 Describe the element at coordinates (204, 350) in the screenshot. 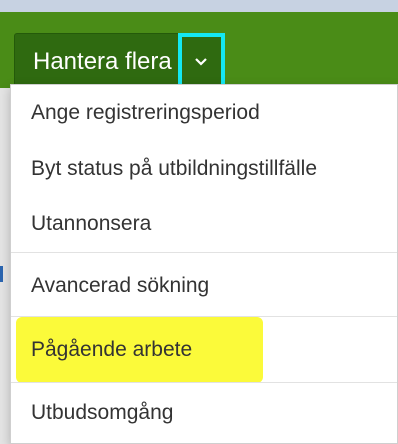

I see `menu-item-work-in-progress: Pågående arbete` at that location.